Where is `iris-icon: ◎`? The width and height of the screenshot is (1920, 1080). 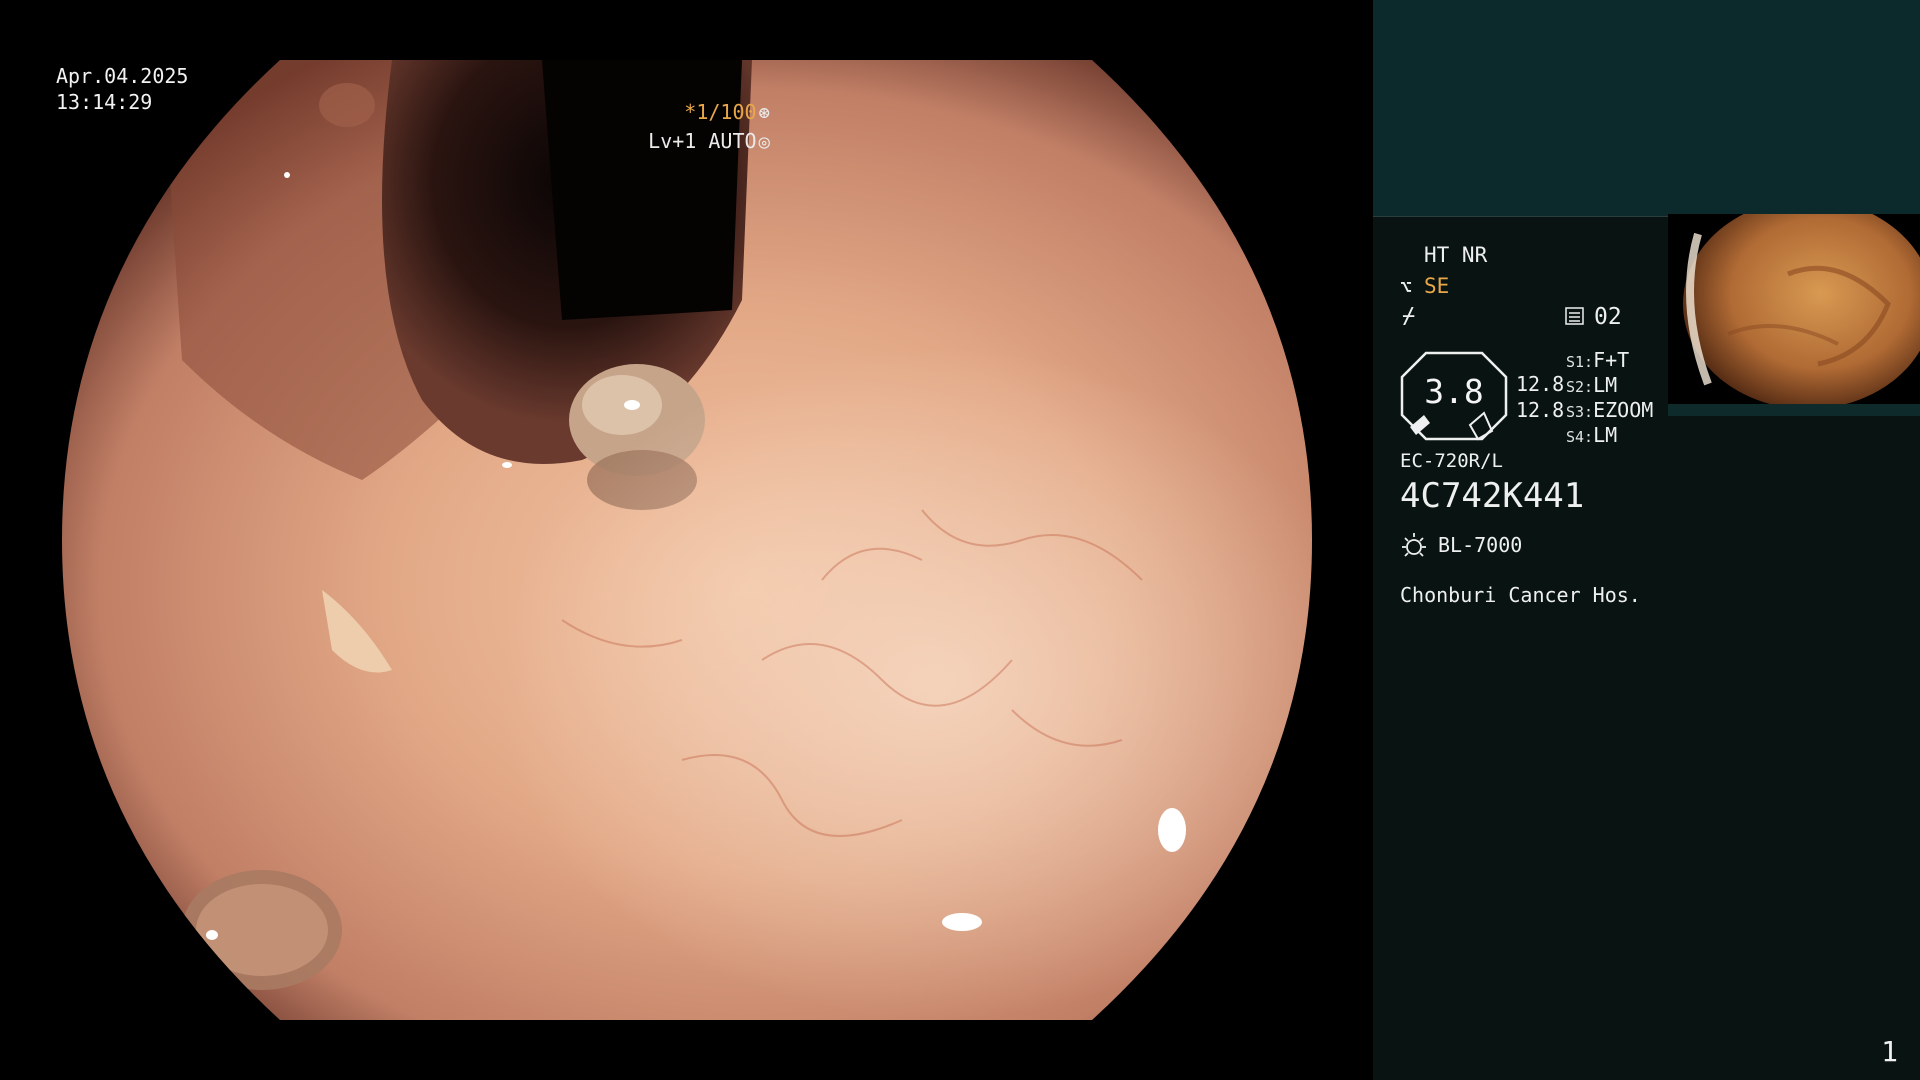
iris-icon: ◎ is located at coordinates (764, 142).